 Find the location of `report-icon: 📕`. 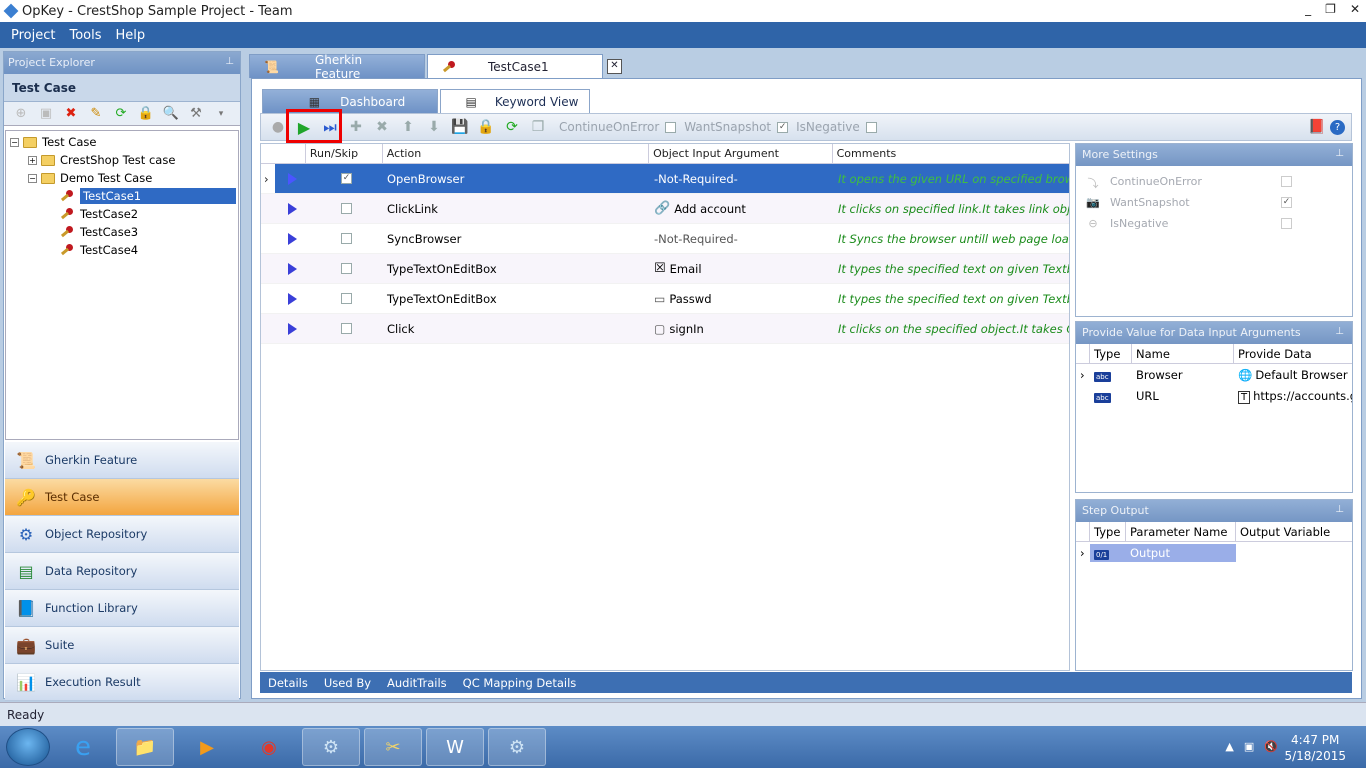

report-icon: 📕 is located at coordinates (1317, 127).